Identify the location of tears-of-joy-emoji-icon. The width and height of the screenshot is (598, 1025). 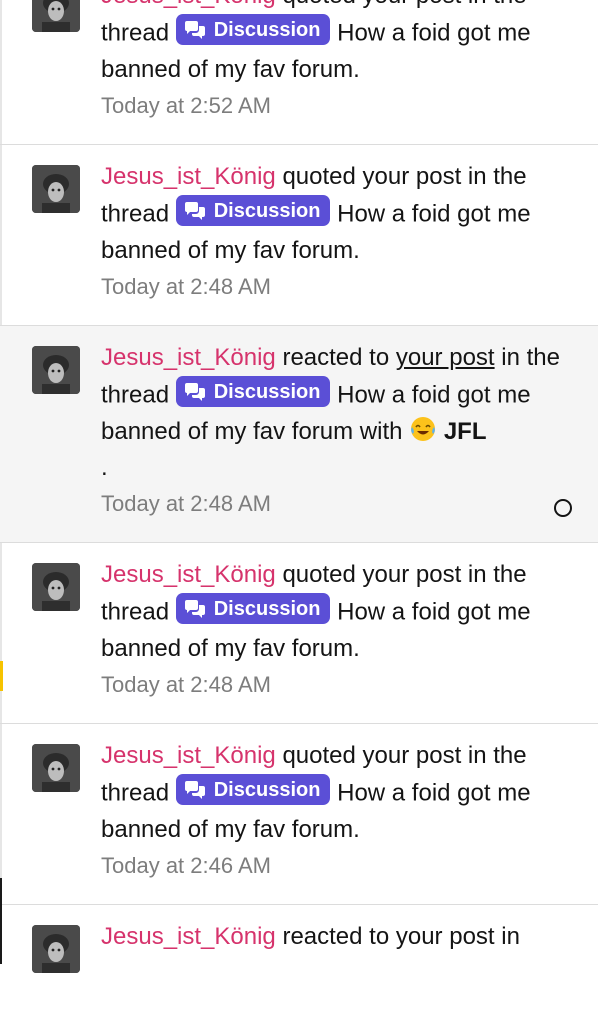
(423, 428).